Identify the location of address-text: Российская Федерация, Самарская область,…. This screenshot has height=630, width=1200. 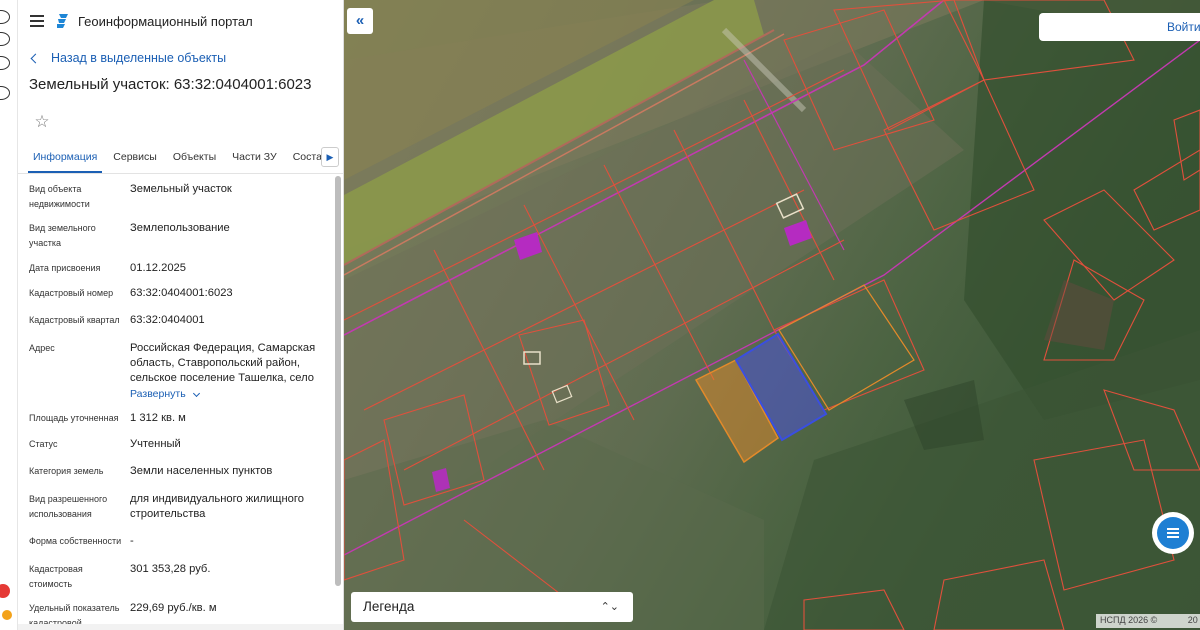
(223, 363).